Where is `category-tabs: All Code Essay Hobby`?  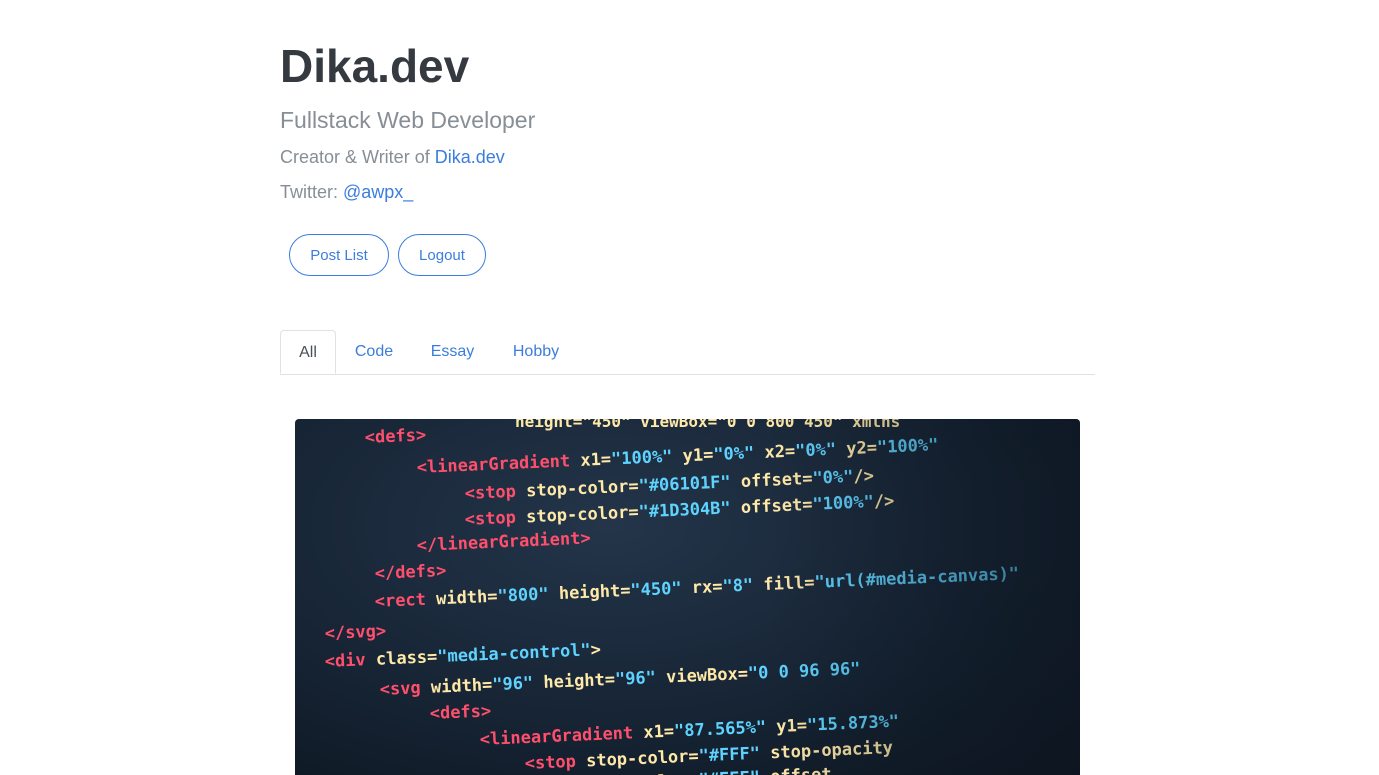 category-tabs: All Code Essay Hobby is located at coordinates (687, 352).